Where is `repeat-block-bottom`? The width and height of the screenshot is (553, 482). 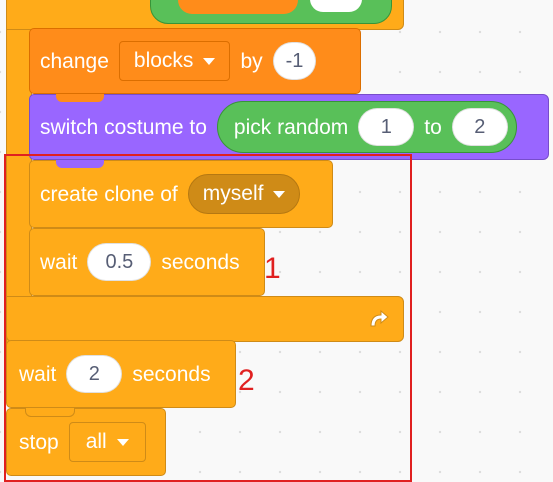
repeat-block-bottom is located at coordinates (205, 319).